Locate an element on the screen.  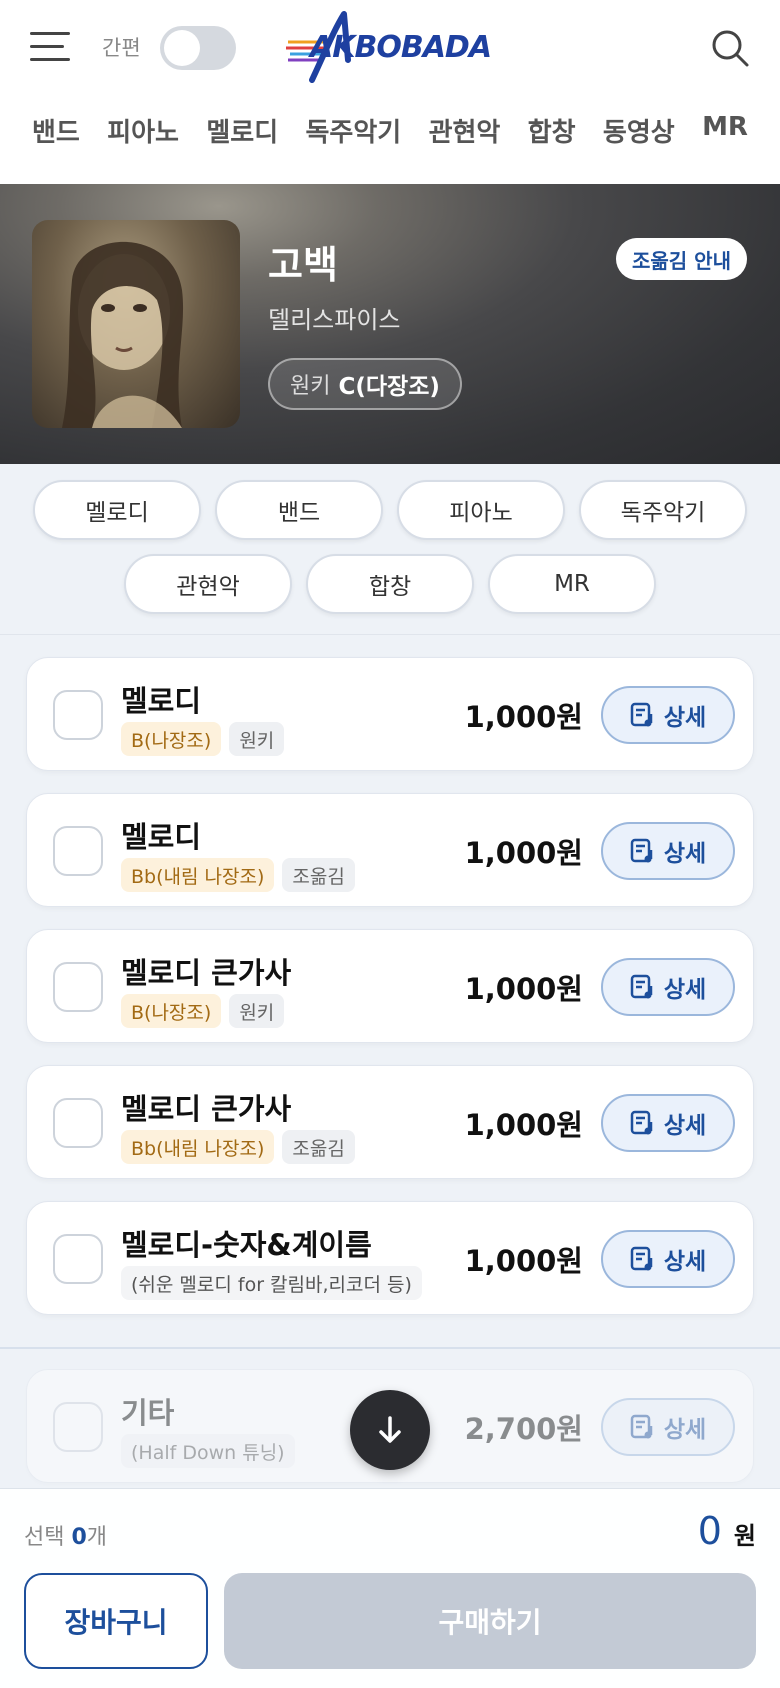
simple-mode-label: 간편 is located at coordinates (121, 48).